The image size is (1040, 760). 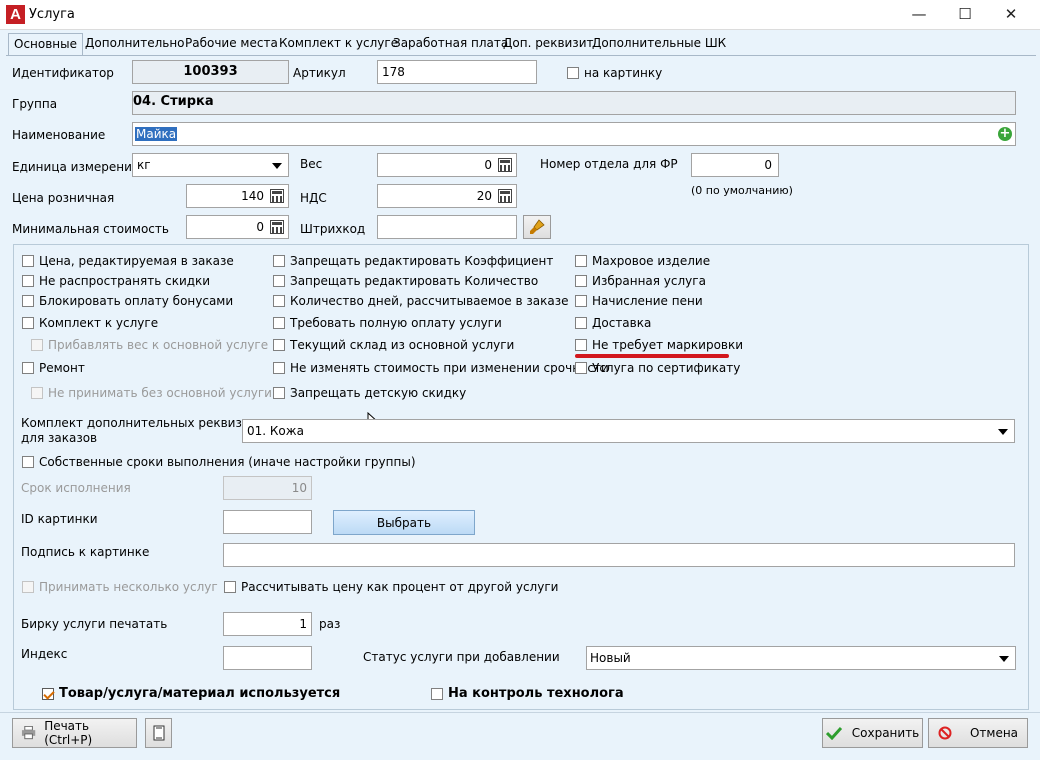 What do you see at coordinates (46, 44) in the screenshot?
I see `tab-main: Основные` at bounding box center [46, 44].